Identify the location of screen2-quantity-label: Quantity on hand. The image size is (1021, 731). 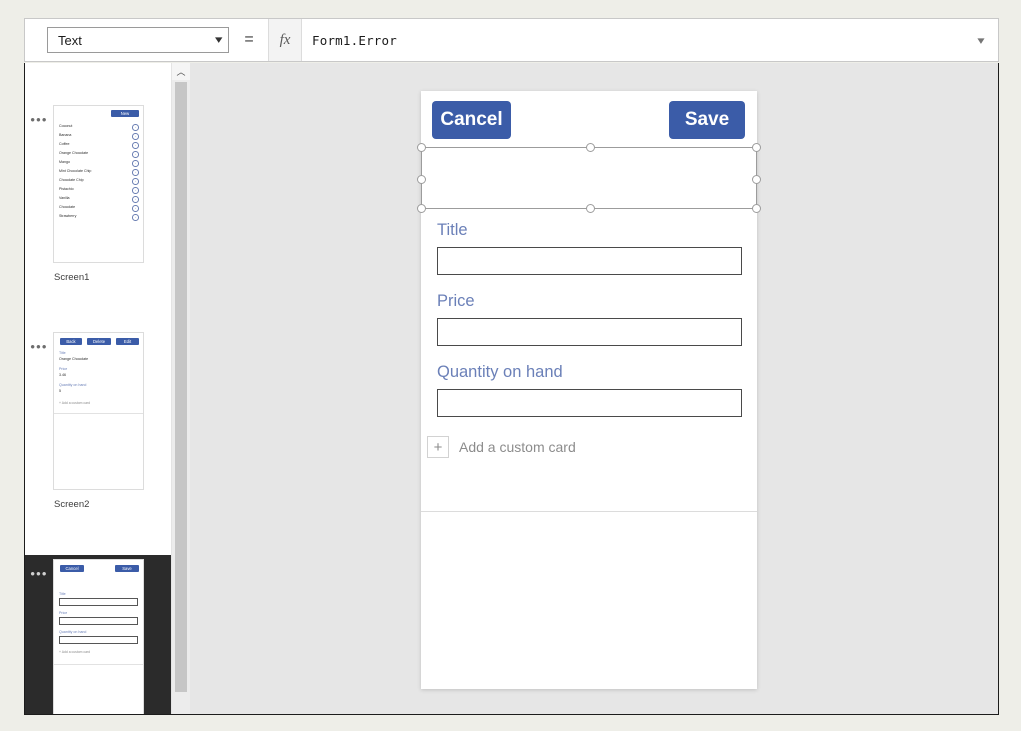
(73, 385).